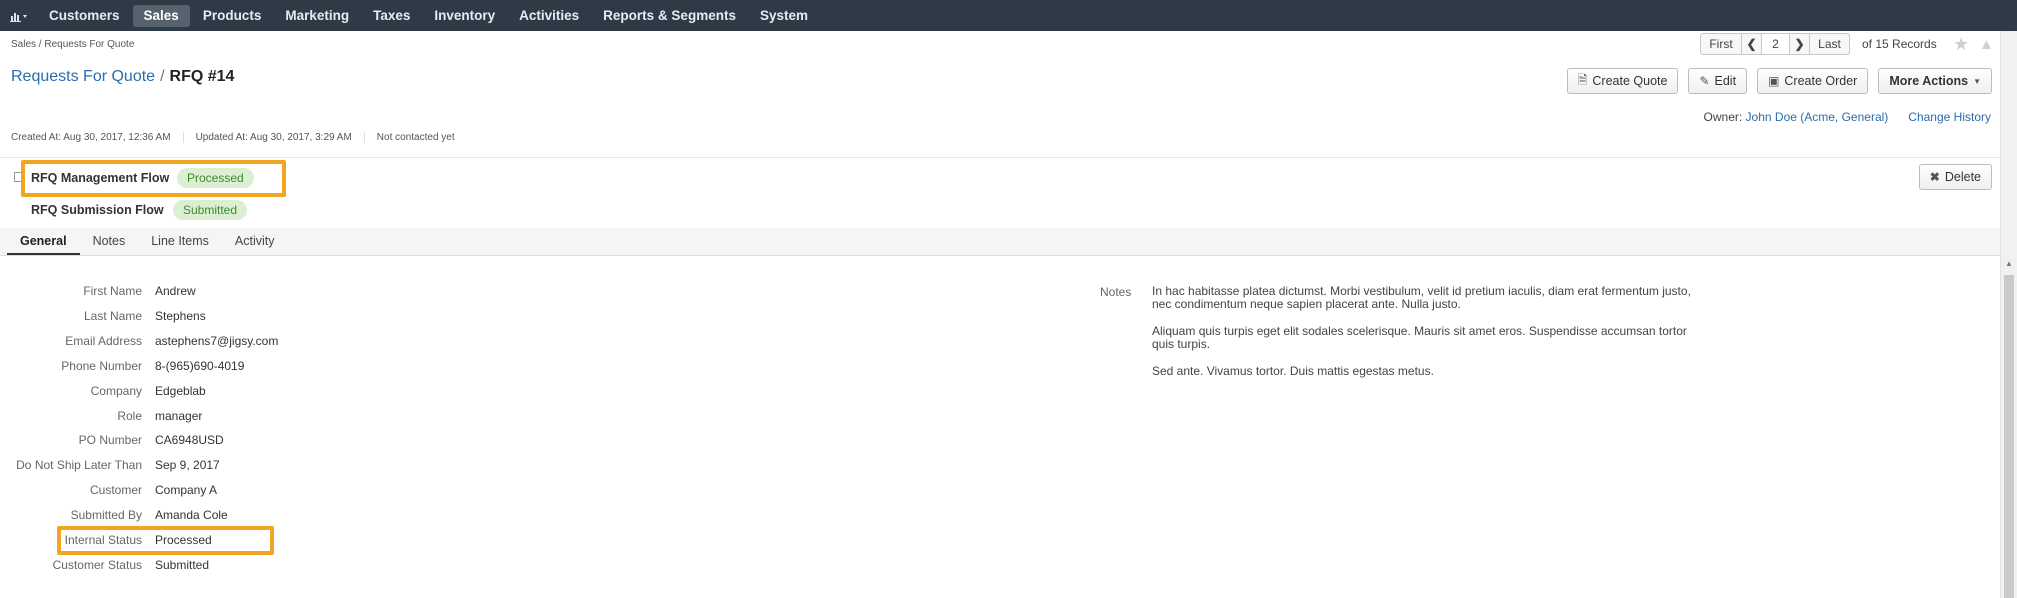 The height and width of the screenshot is (598, 2017). What do you see at coordinates (97, 210) in the screenshot?
I see `workflow-name: RFQ Submission Flow` at bounding box center [97, 210].